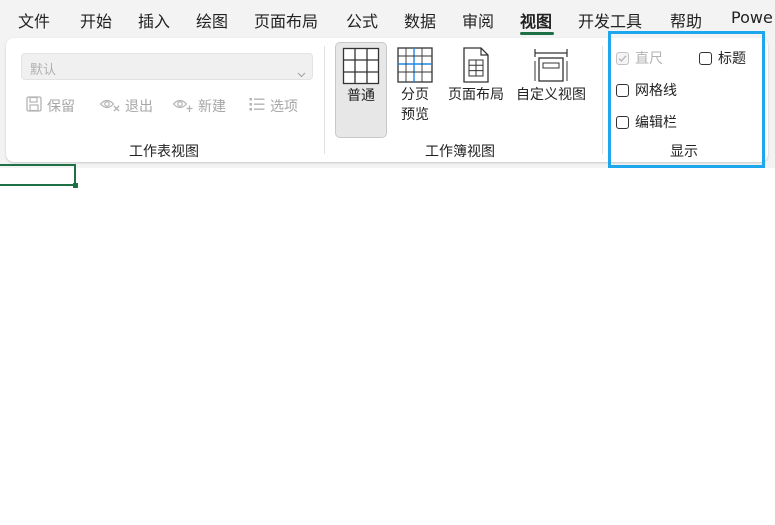 The width and height of the screenshot is (775, 525). What do you see at coordinates (257, 106) in the screenshot?
I see `list-options-icon` at bounding box center [257, 106].